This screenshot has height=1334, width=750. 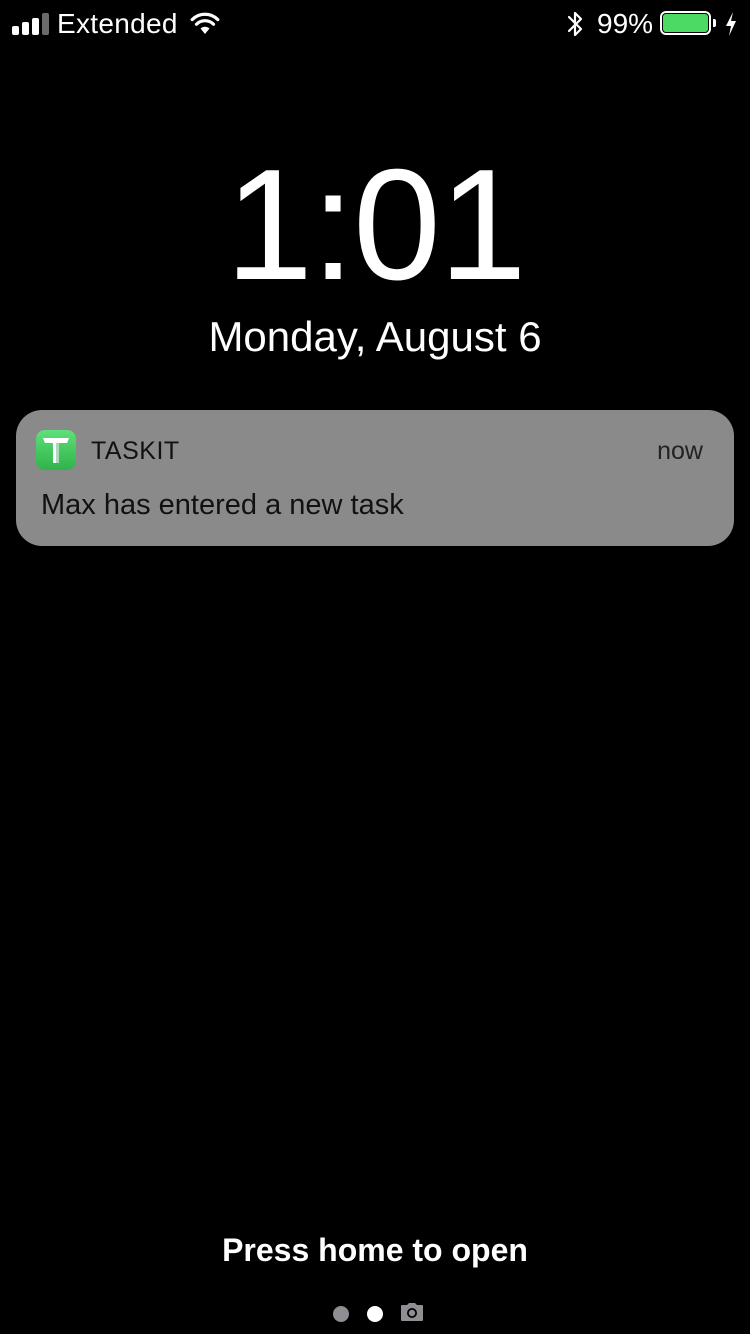 What do you see at coordinates (205, 23) in the screenshot?
I see `wifi-icon` at bounding box center [205, 23].